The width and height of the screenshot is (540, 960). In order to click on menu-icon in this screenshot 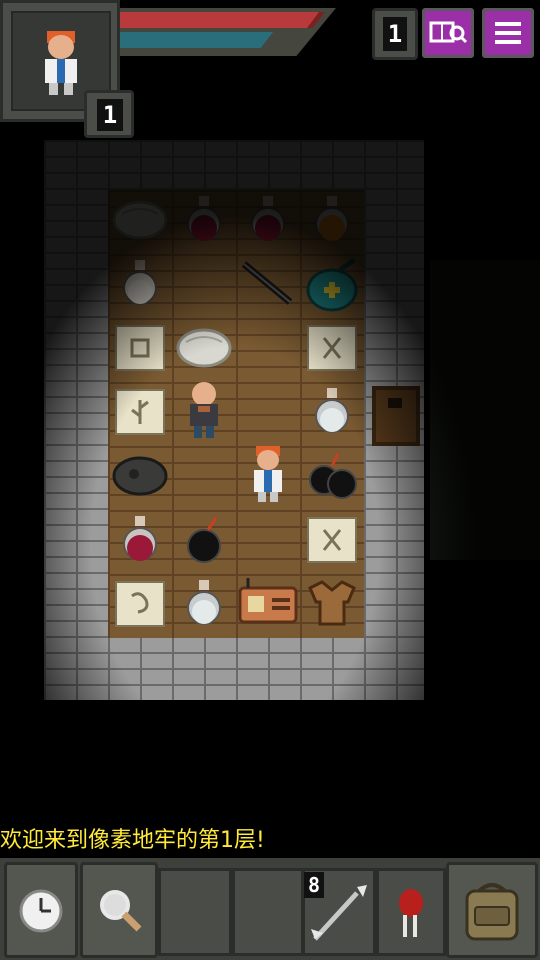, I will do `click(508, 33)`.